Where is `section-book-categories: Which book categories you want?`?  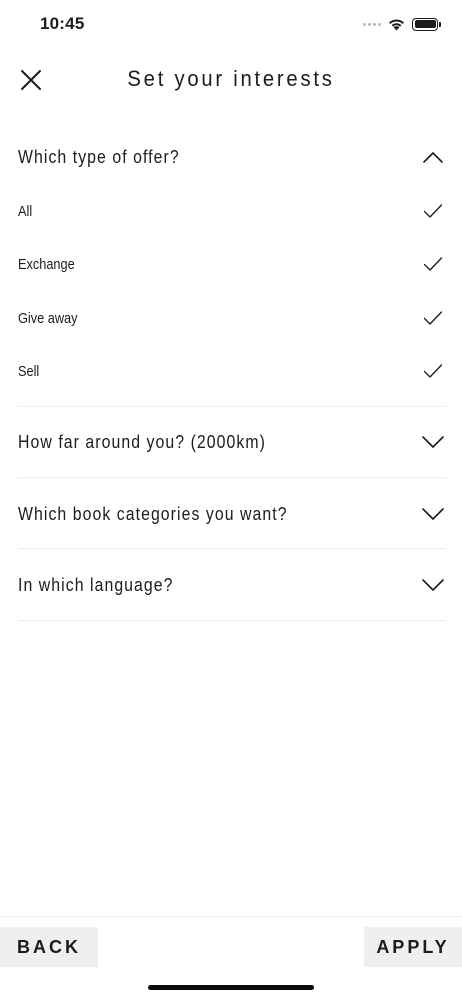 section-book-categories: Which book categories you want? is located at coordinates (232, 514).